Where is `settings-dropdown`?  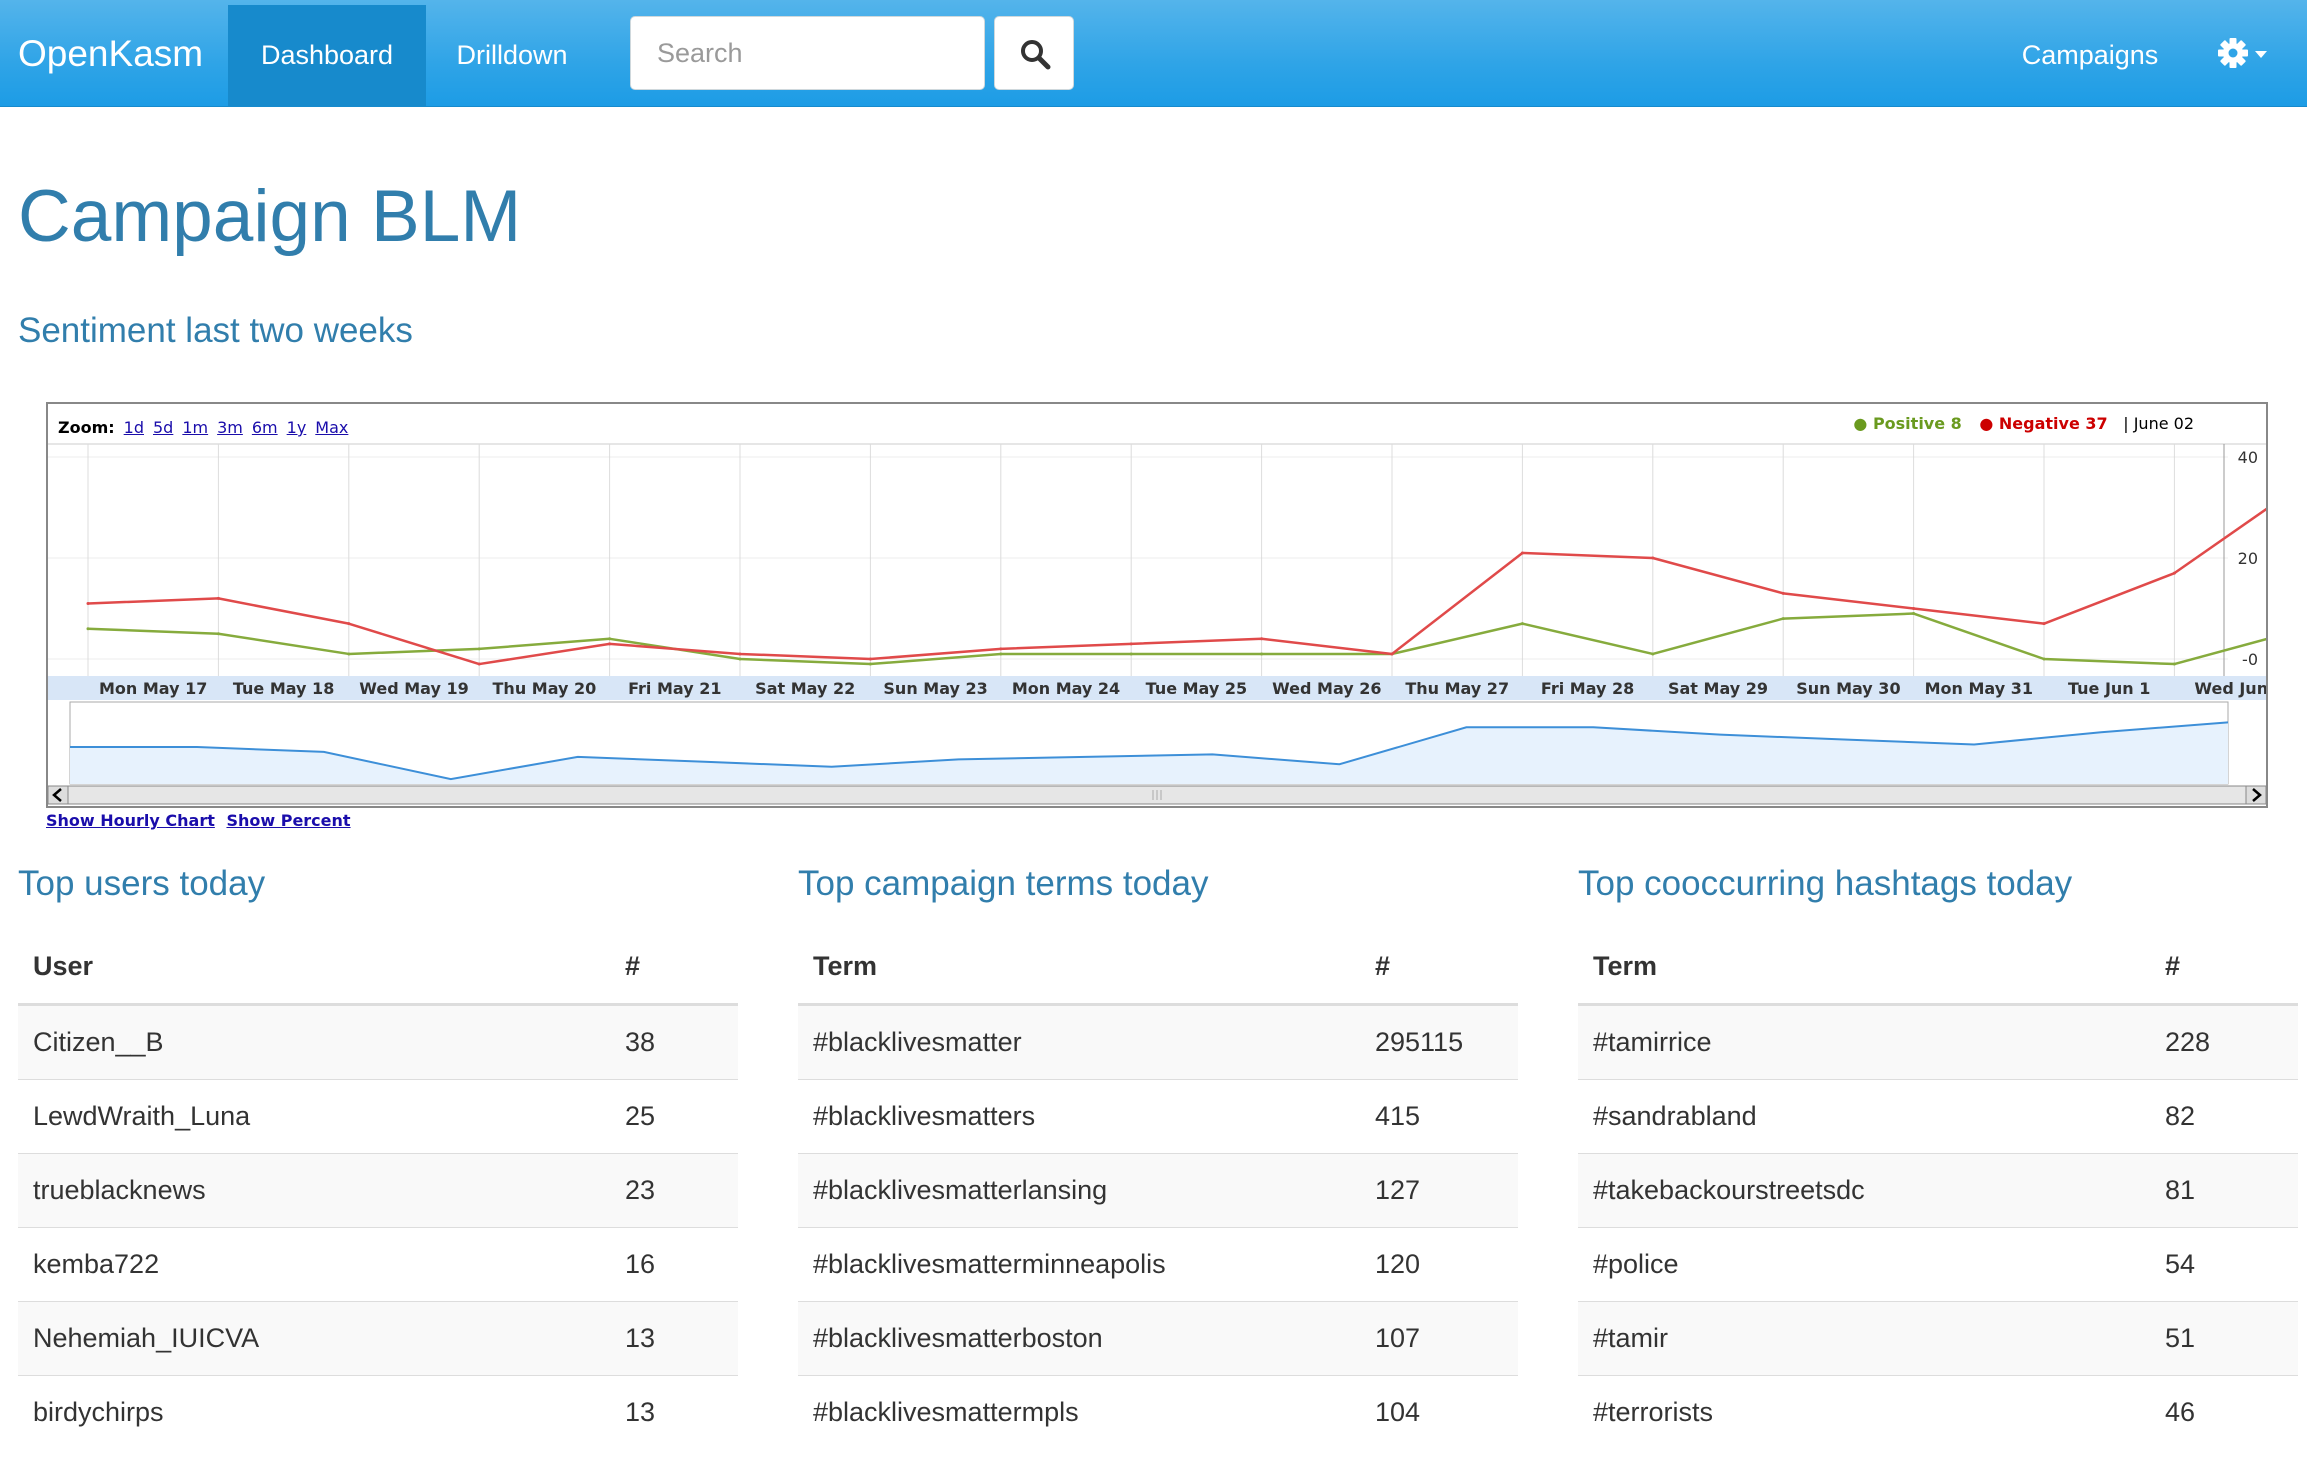 settings-dropdown is located at coordinates (2244, 54).